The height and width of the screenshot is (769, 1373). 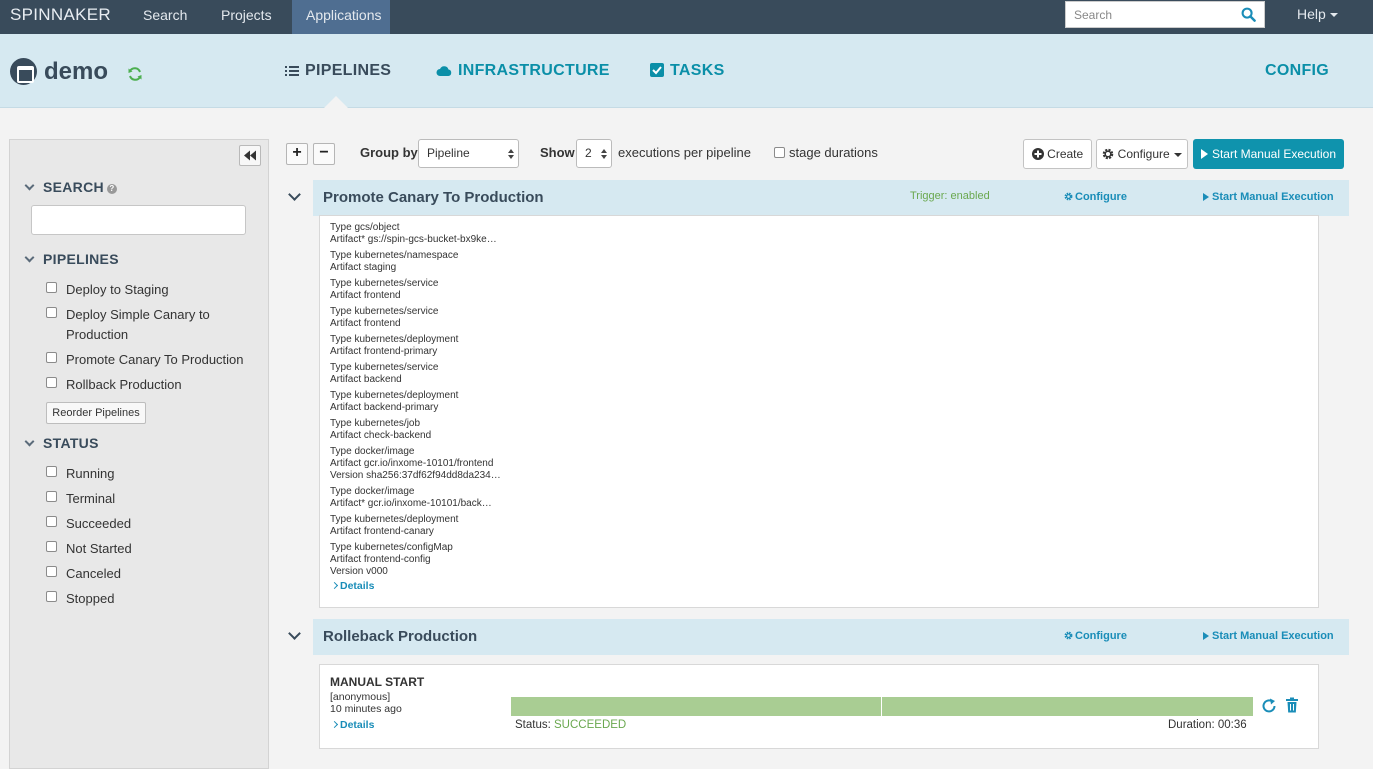 I want to click on start-manual-execution-button: Start Manual Execution, so click(x=1268, y=154).